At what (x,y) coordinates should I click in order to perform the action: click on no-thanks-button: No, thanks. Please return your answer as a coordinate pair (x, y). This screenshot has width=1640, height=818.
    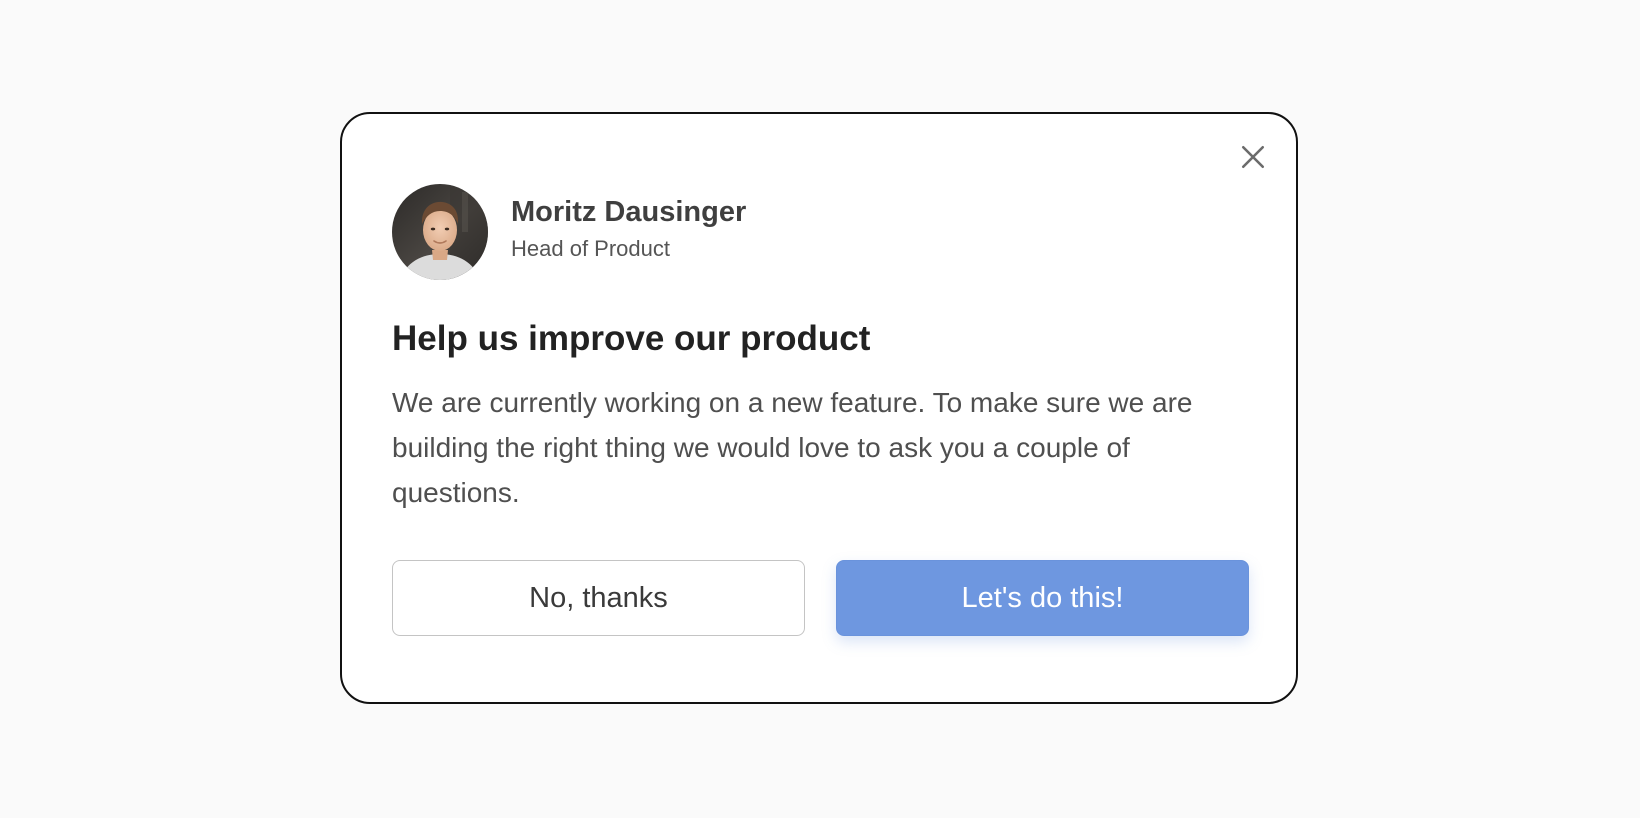
    Looking at the image, I should click on (598, 598).